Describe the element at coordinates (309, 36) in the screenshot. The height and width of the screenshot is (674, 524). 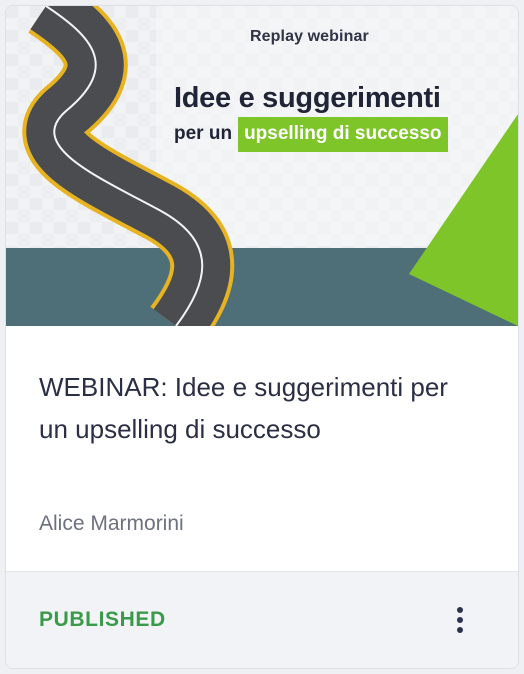
I see `thumbnail-kicker: Replay webinar` at that location.